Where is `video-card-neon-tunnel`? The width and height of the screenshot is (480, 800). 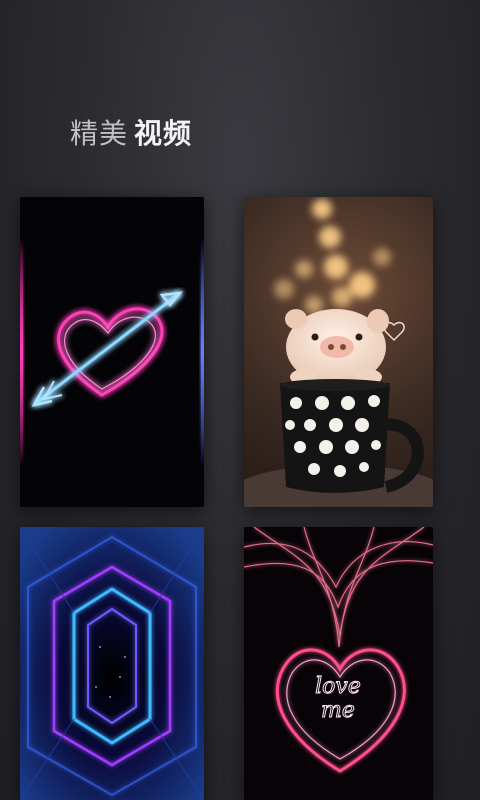 video-card-neon-tunnel is located at coordinates (112, 663).